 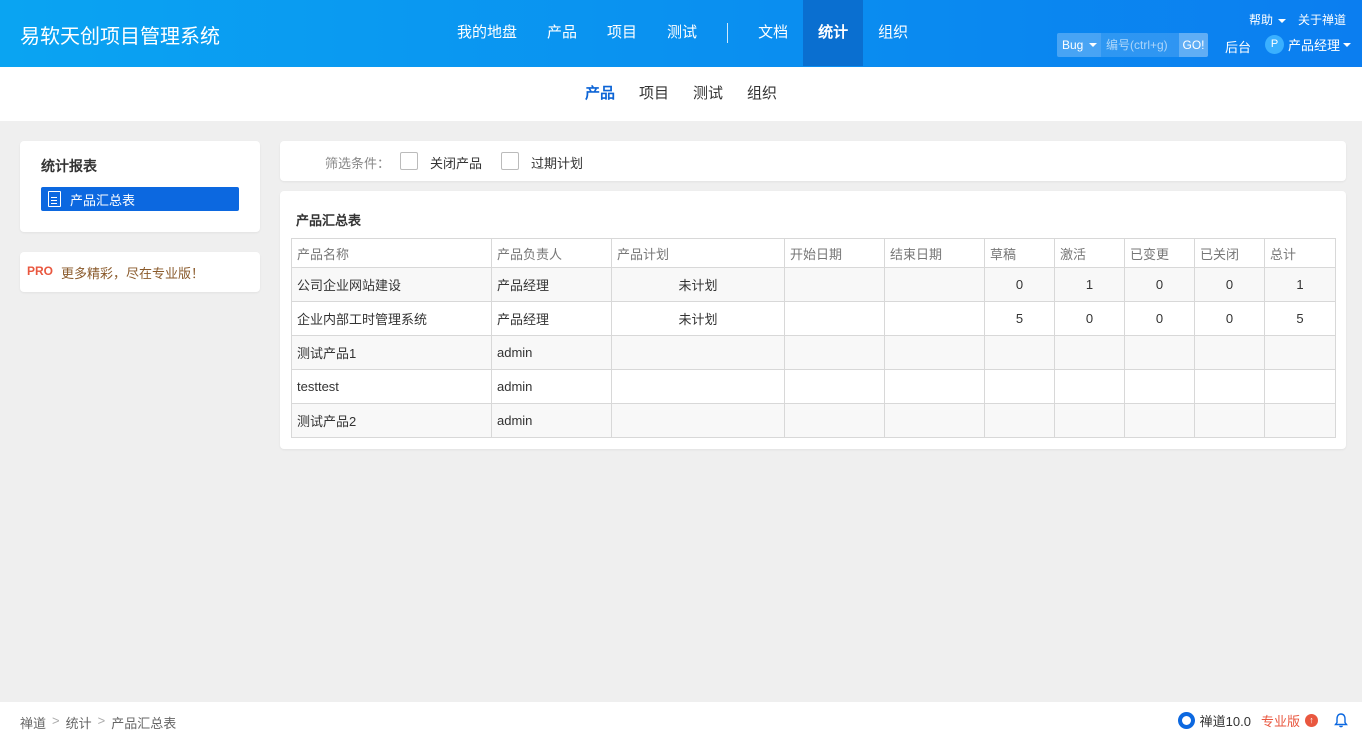 I want to click on admin-link: 后台, so click(x=1238, y=46).